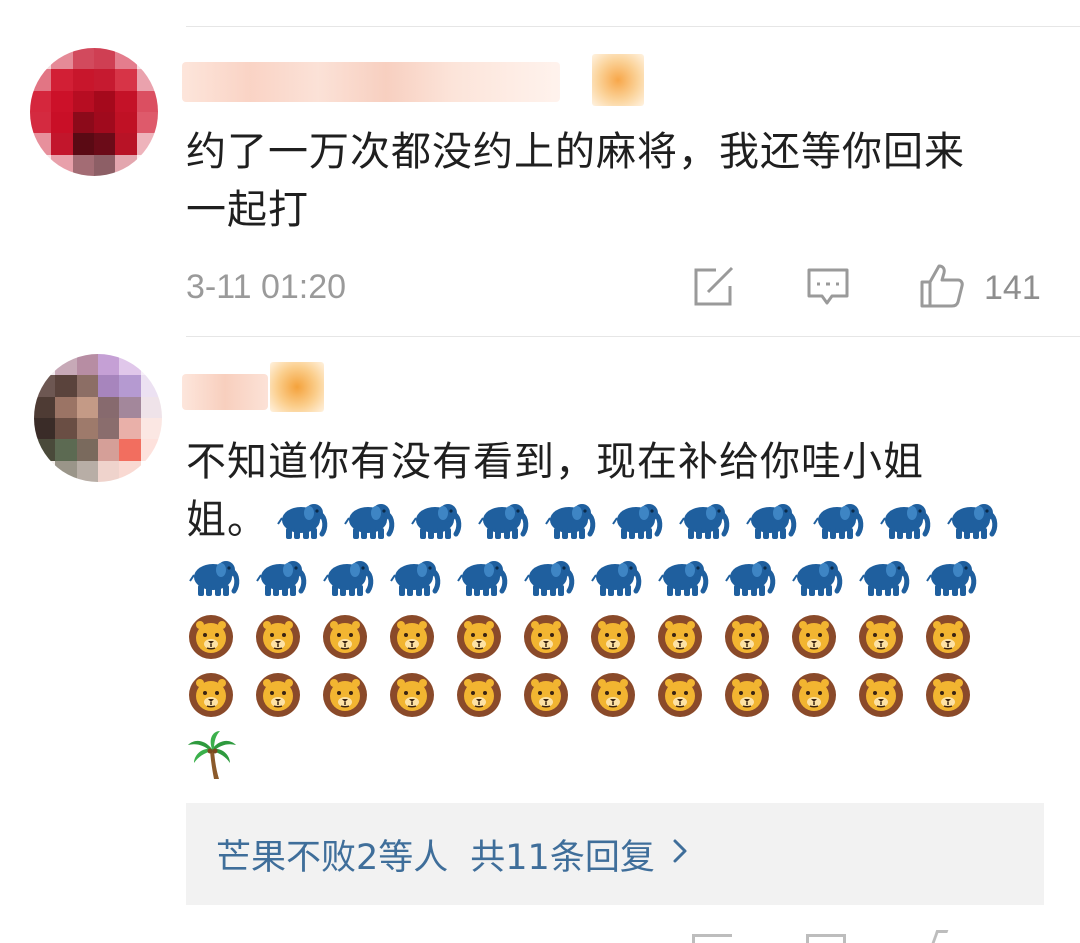 This screenshot has width=1080, height=943. I want to click on reply-button, so click(828, 289).